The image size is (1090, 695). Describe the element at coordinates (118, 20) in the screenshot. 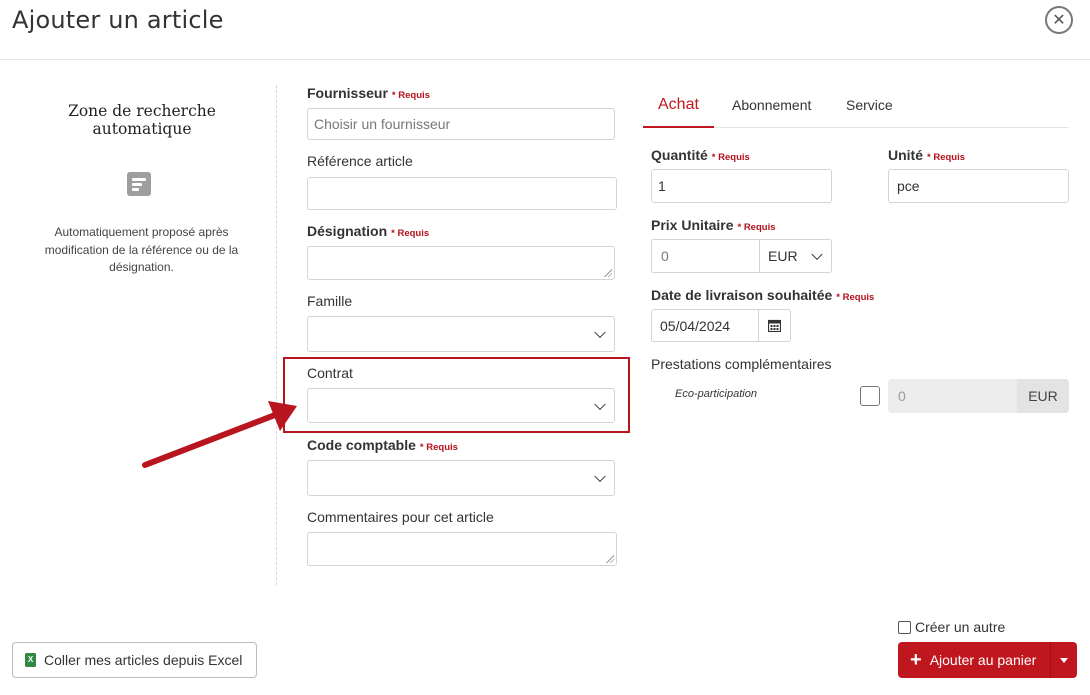

I see `modal-title: Ajouter un article` at that location.